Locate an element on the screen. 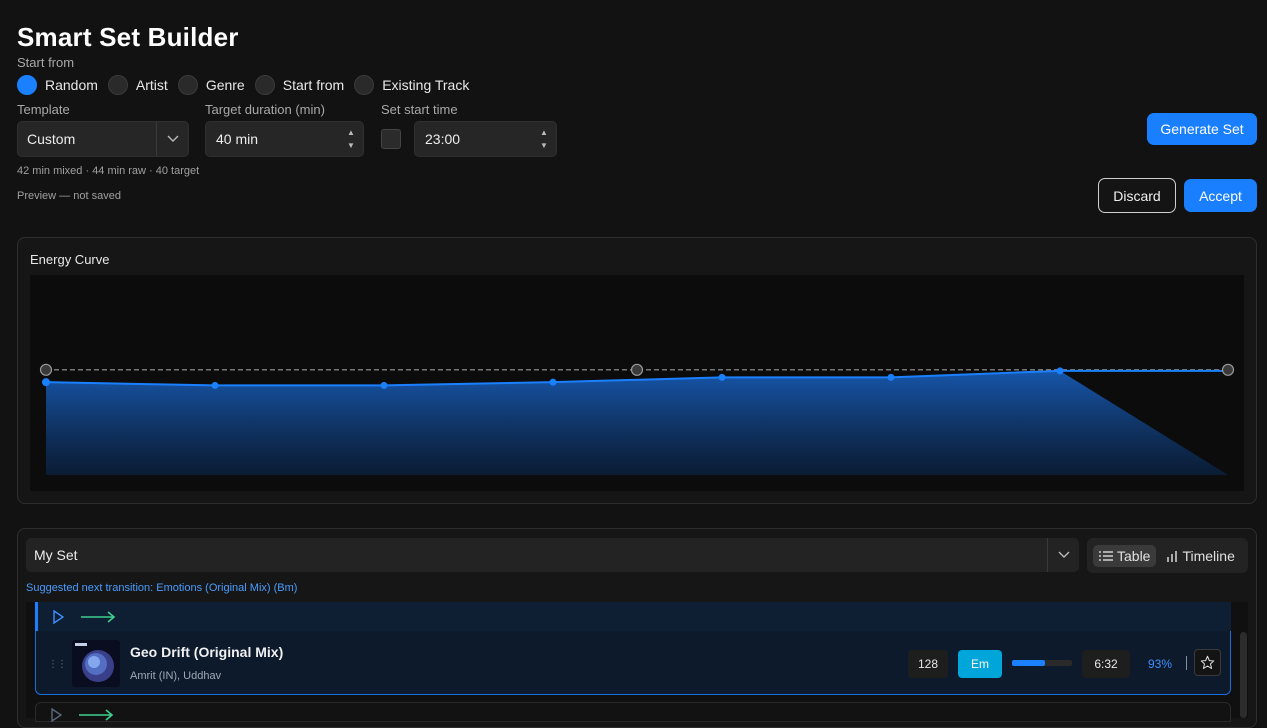  template-label: Template is located at coordinates (43, 109).